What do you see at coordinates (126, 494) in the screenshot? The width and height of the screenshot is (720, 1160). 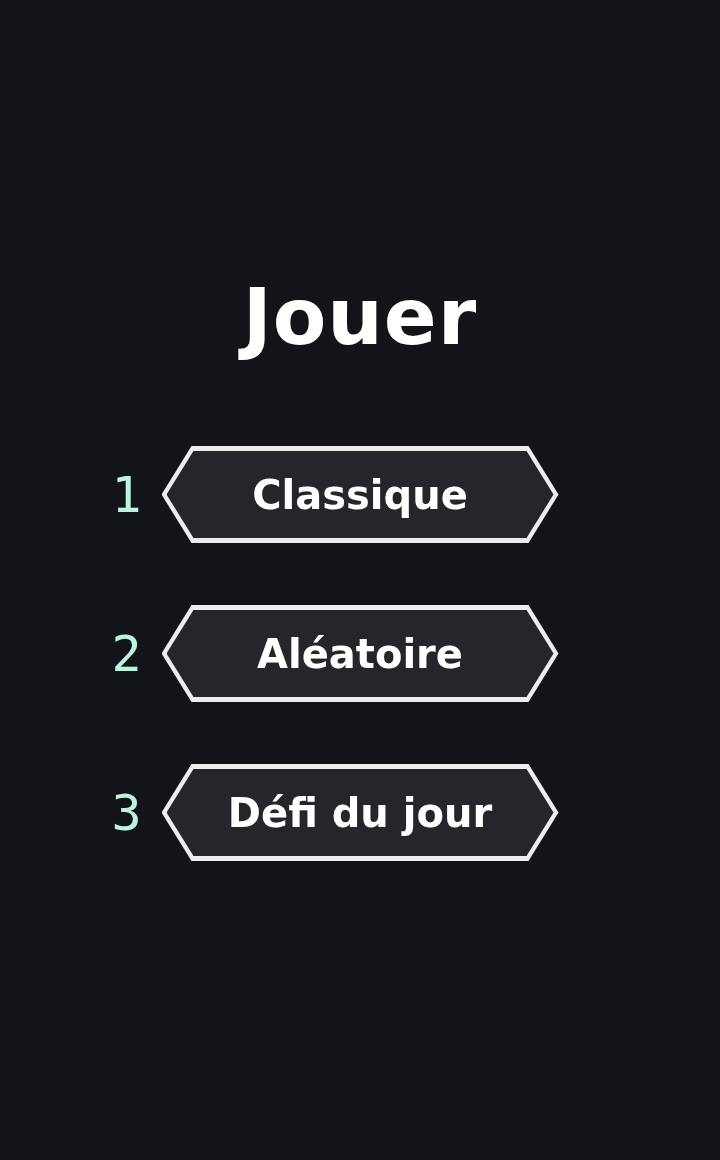 I see `mode-number: 1` at bounding box center [126, 494].